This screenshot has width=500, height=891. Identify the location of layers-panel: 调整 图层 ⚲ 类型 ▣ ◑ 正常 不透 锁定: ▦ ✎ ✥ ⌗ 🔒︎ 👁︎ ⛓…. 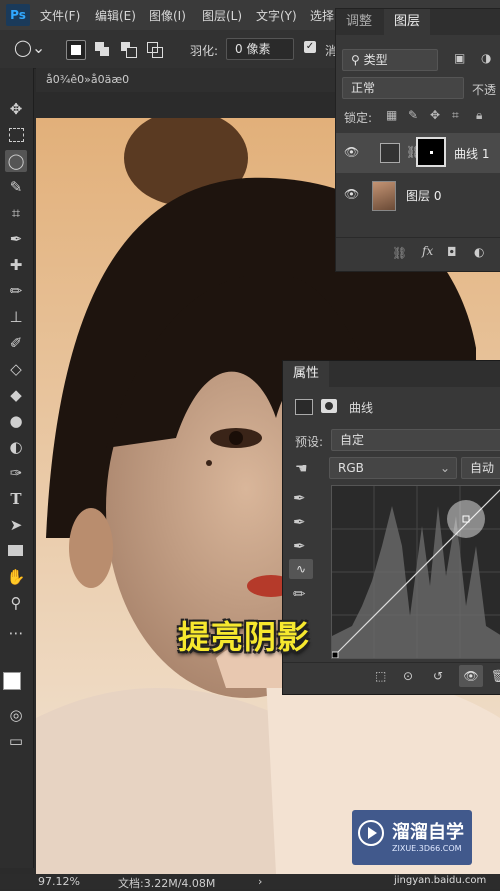
(417, 140).